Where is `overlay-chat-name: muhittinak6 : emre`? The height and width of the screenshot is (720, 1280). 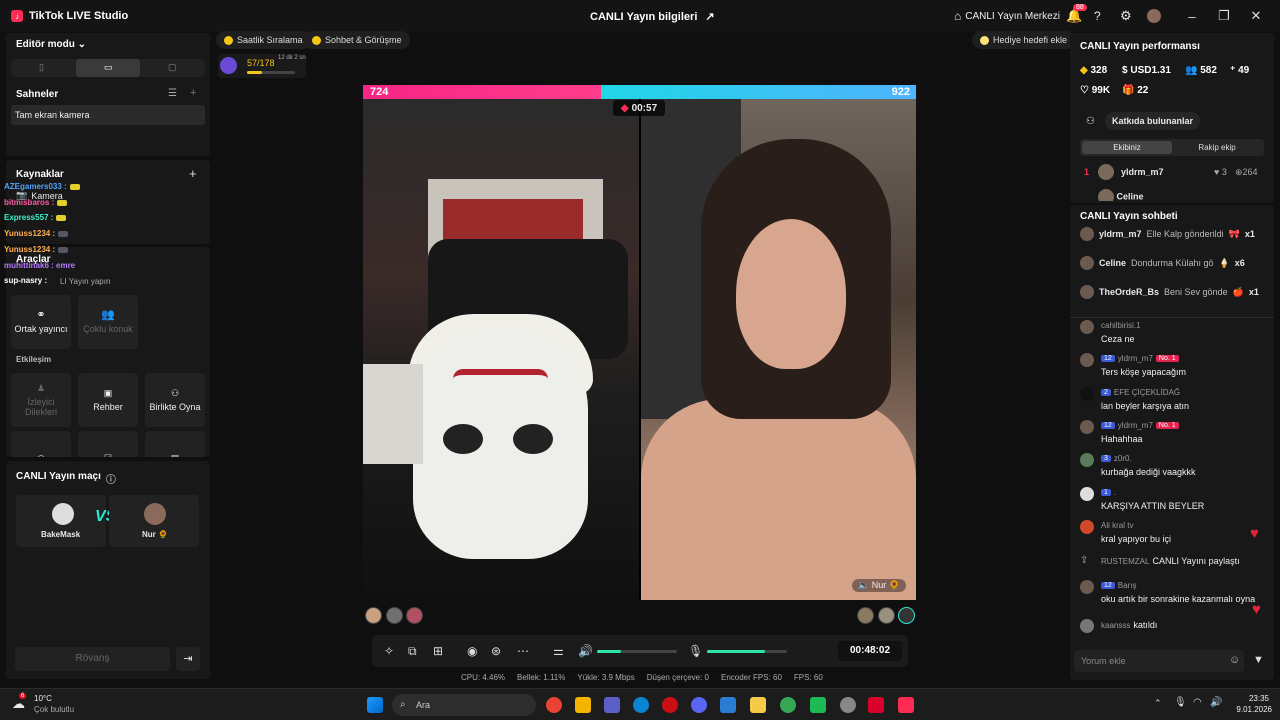
overlay-chat-name: muhittinak6 : emre is located at coordinates (40, 265).